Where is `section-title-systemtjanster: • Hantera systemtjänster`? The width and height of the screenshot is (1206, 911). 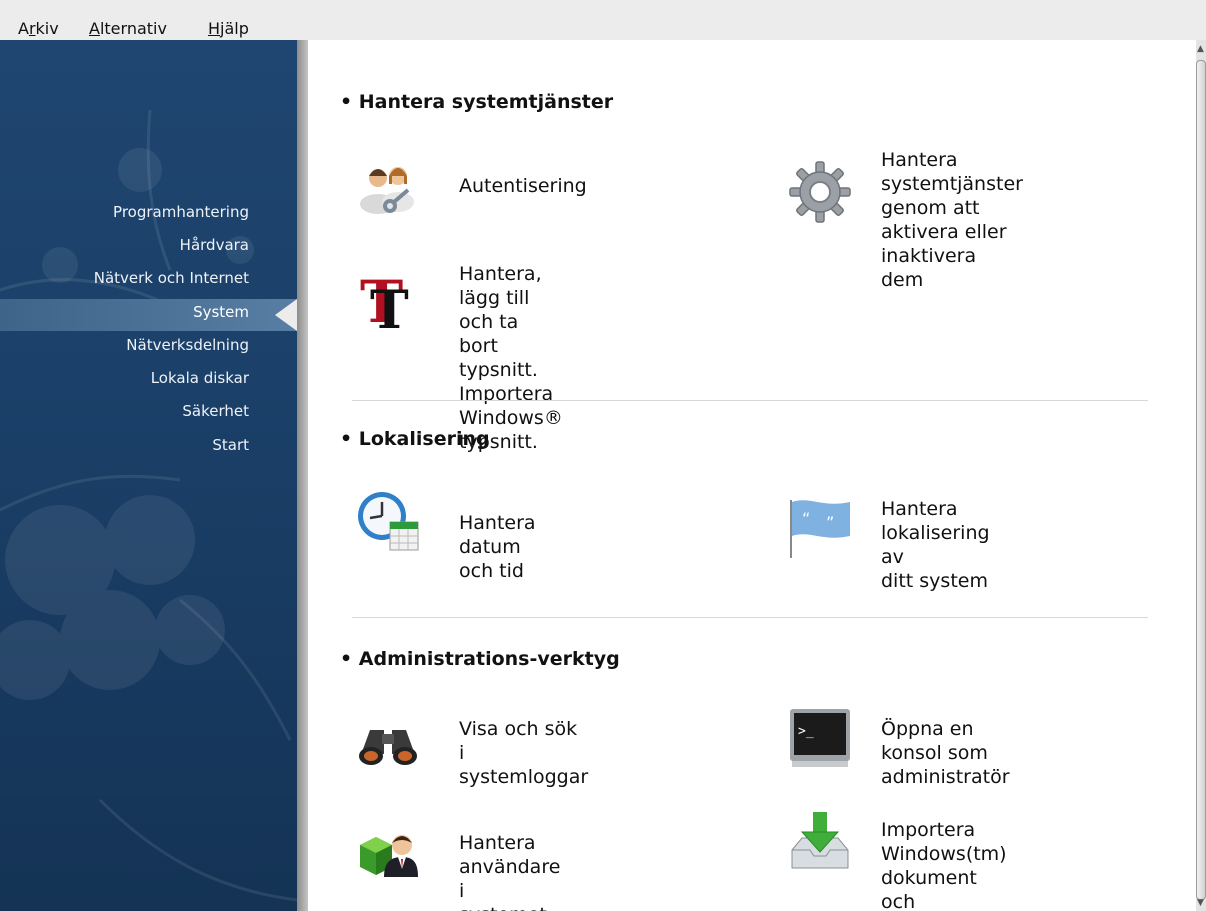 section-title-systemtjanster: • Hantera systemtjänster is located at coordinates (477, 102).